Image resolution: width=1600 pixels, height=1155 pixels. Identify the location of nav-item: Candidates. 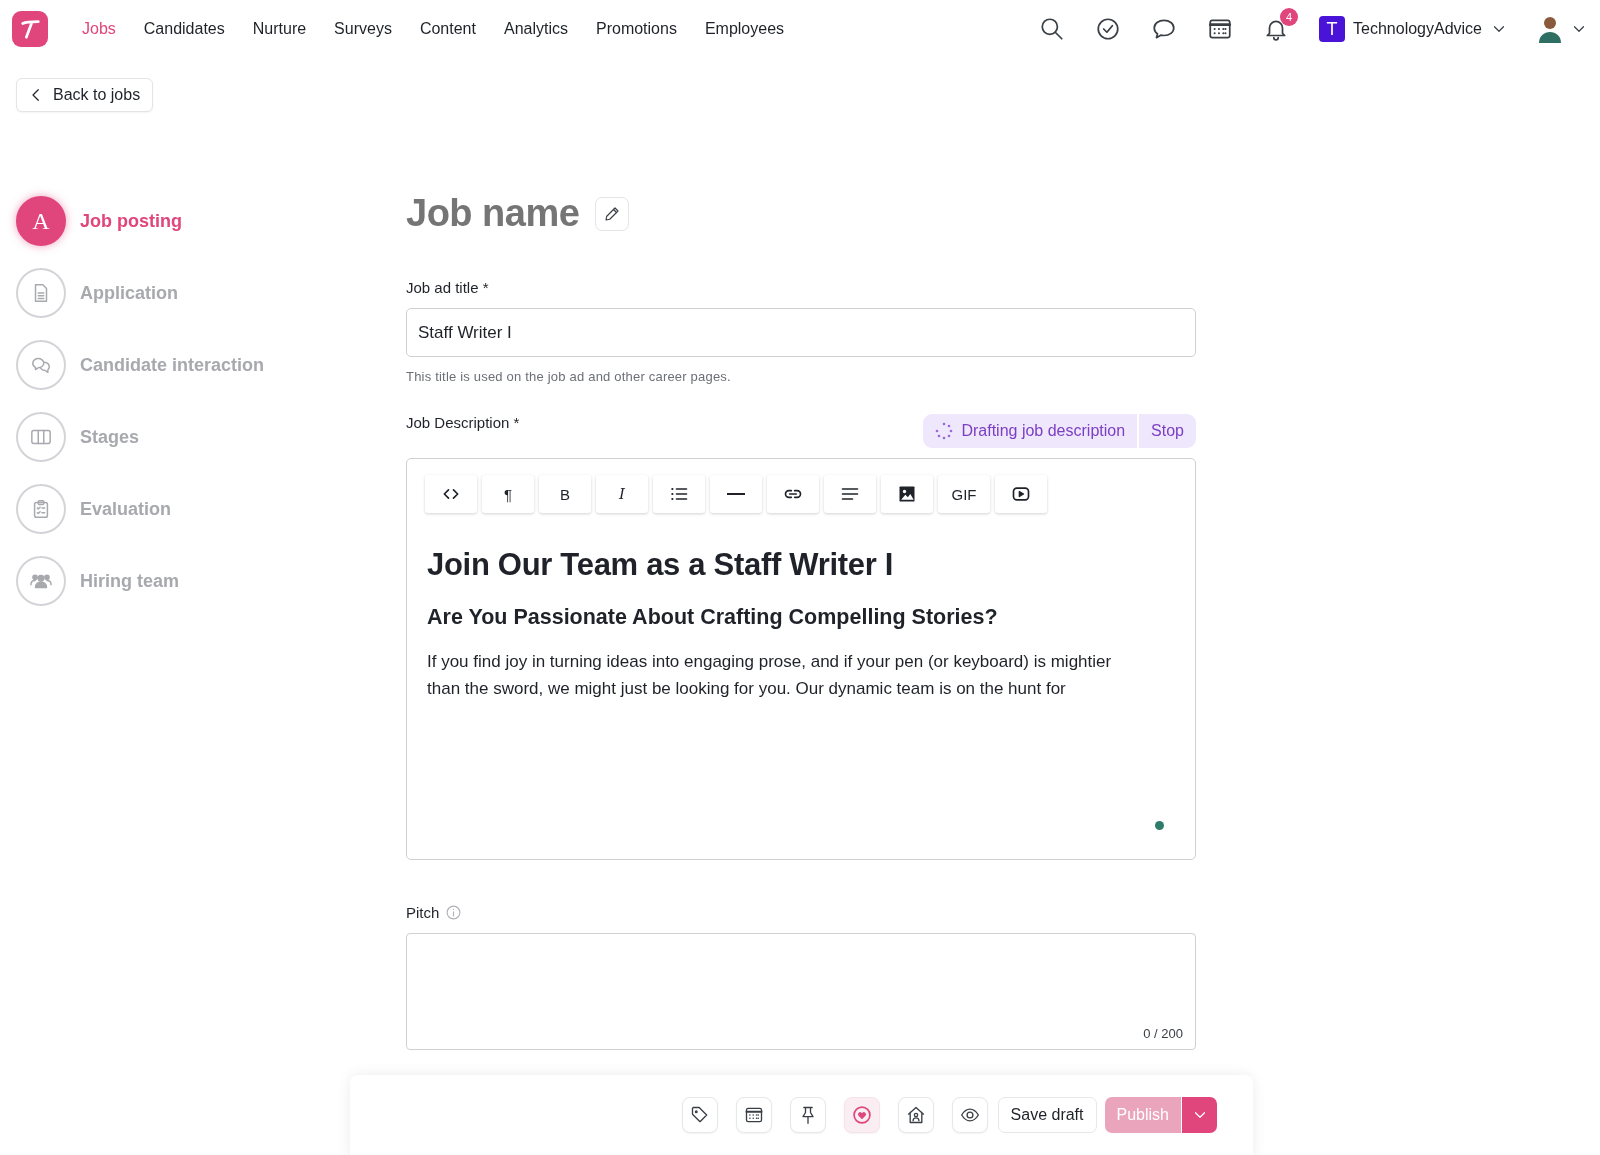
(184, 29).